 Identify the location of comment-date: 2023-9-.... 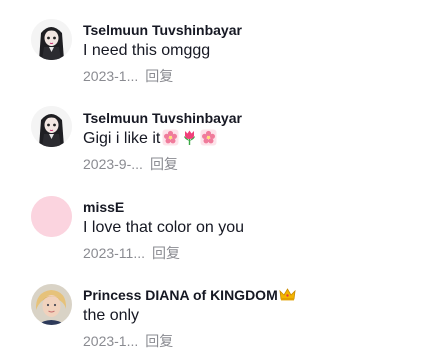
(113, 164).